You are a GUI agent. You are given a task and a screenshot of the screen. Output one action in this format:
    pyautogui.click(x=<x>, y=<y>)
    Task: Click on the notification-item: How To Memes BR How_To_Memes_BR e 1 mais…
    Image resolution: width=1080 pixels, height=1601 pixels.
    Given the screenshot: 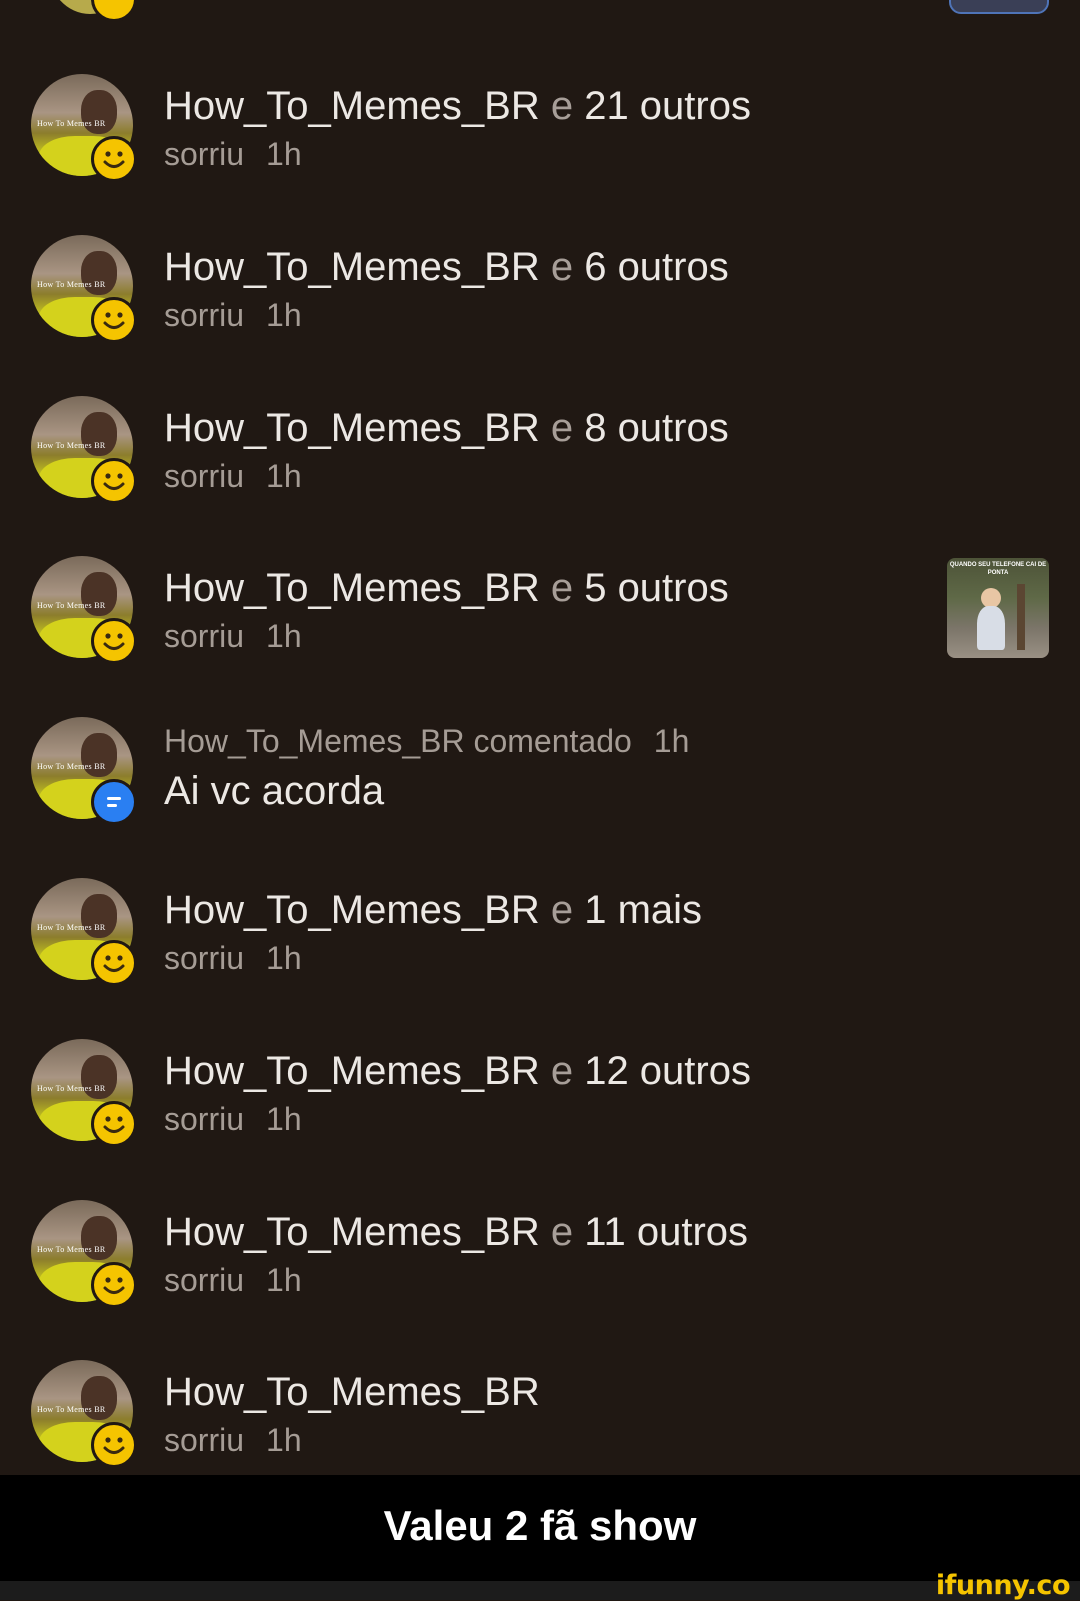 What is the action you would take?
    pyautogui.click(x=540, y=933)
    